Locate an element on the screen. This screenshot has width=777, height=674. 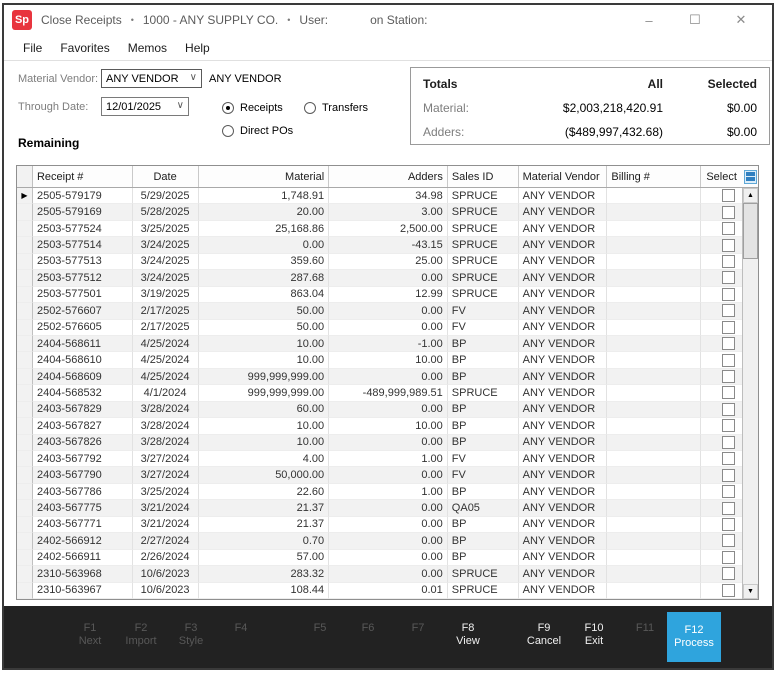
cell-date: 5/28/2025 is located at coordinates (165, 212).